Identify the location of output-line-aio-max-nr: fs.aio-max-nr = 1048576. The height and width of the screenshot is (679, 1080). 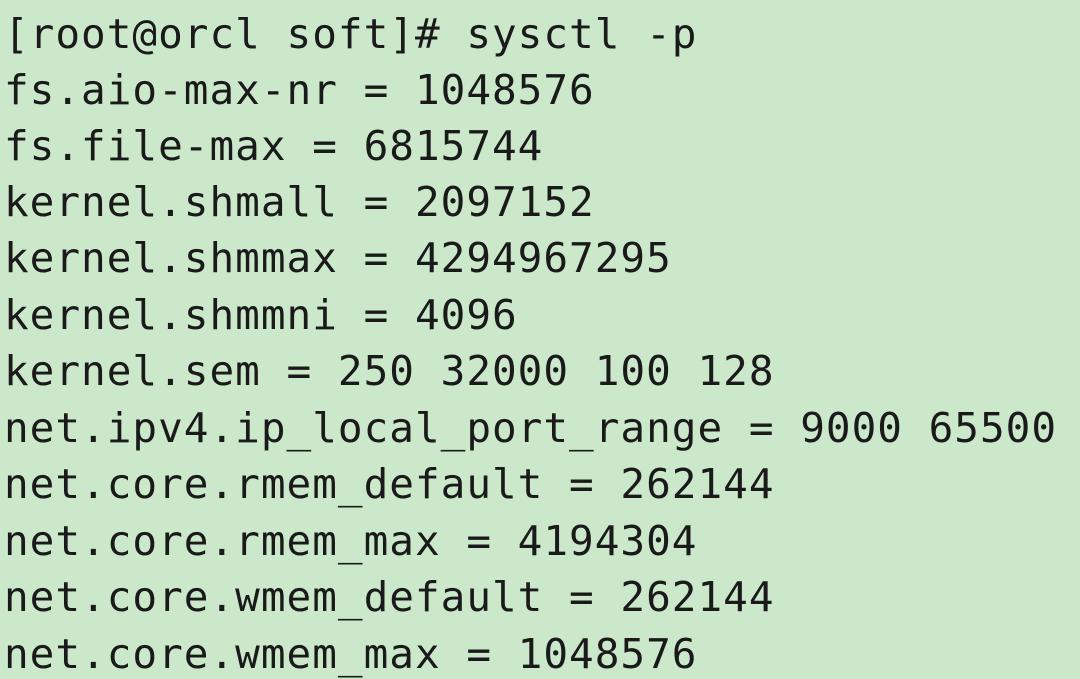
(299, 90).